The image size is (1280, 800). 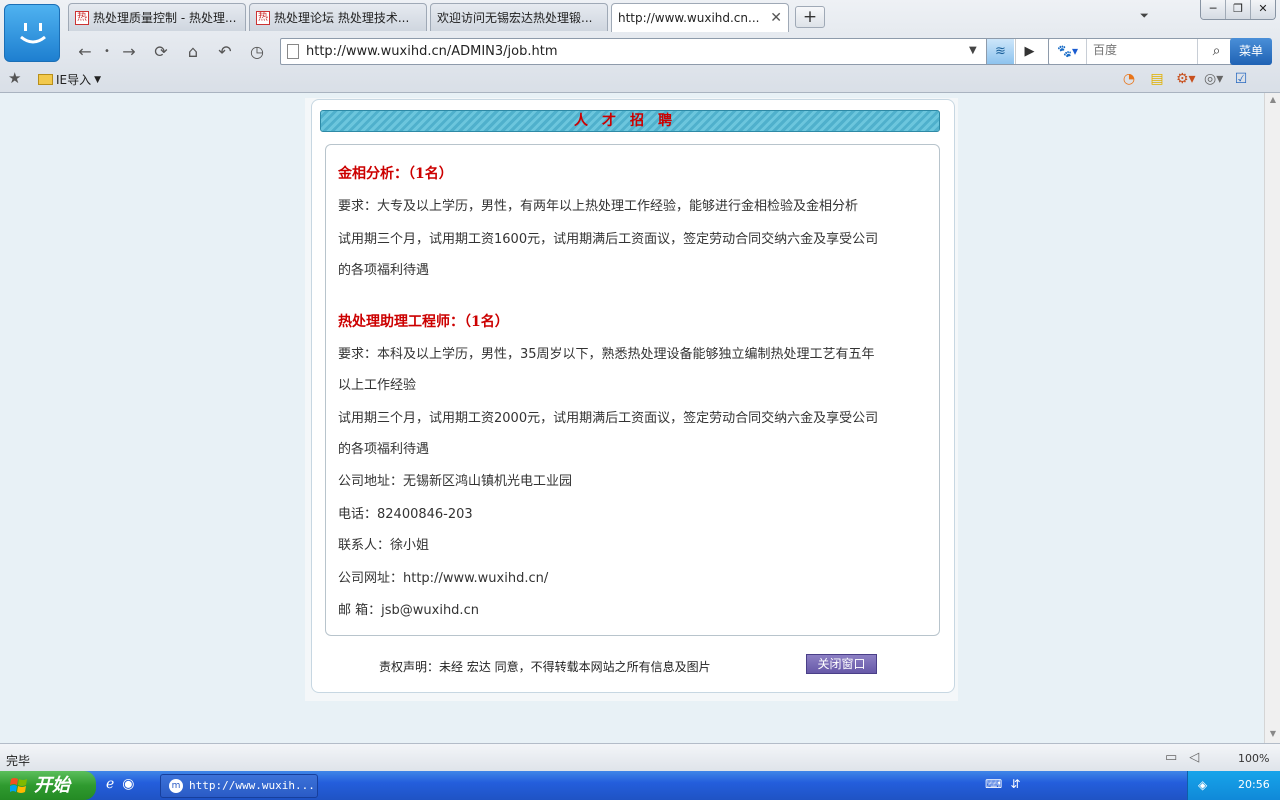 What do you see at coordinates (129, 52) in the screenshot?
I see `forward-arrow-icon: →` at bounding box center [129, 52].